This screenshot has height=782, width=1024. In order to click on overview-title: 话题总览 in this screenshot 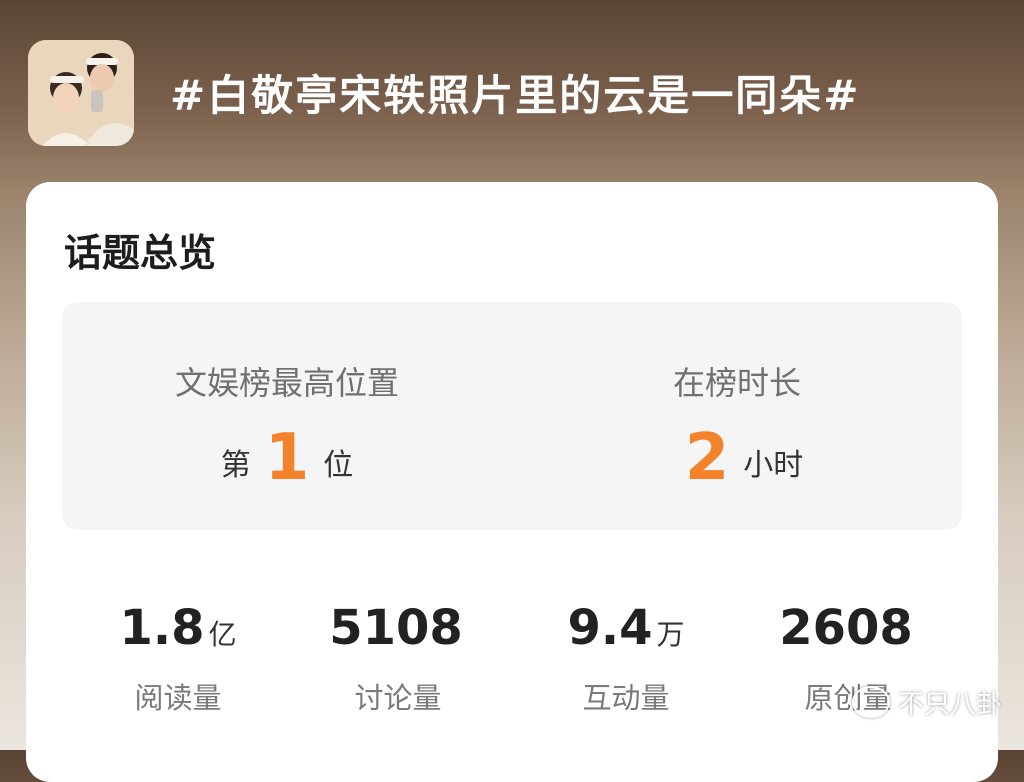, I will do `click(140, 253)`.